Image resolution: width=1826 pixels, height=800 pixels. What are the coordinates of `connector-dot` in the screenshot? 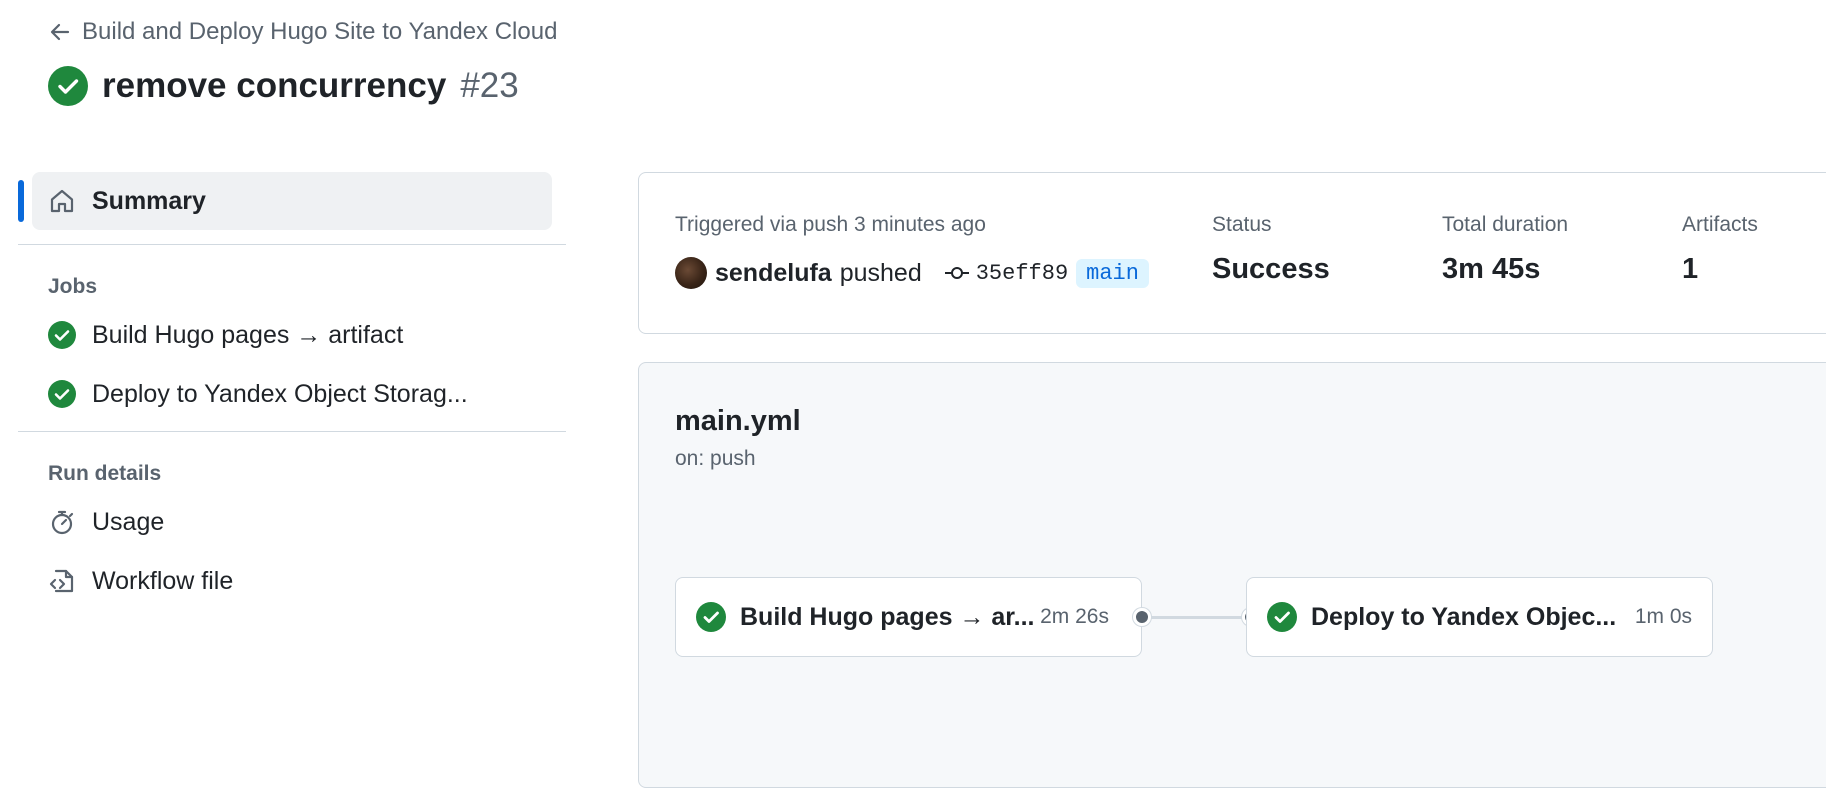 It's located at (1142, 617).